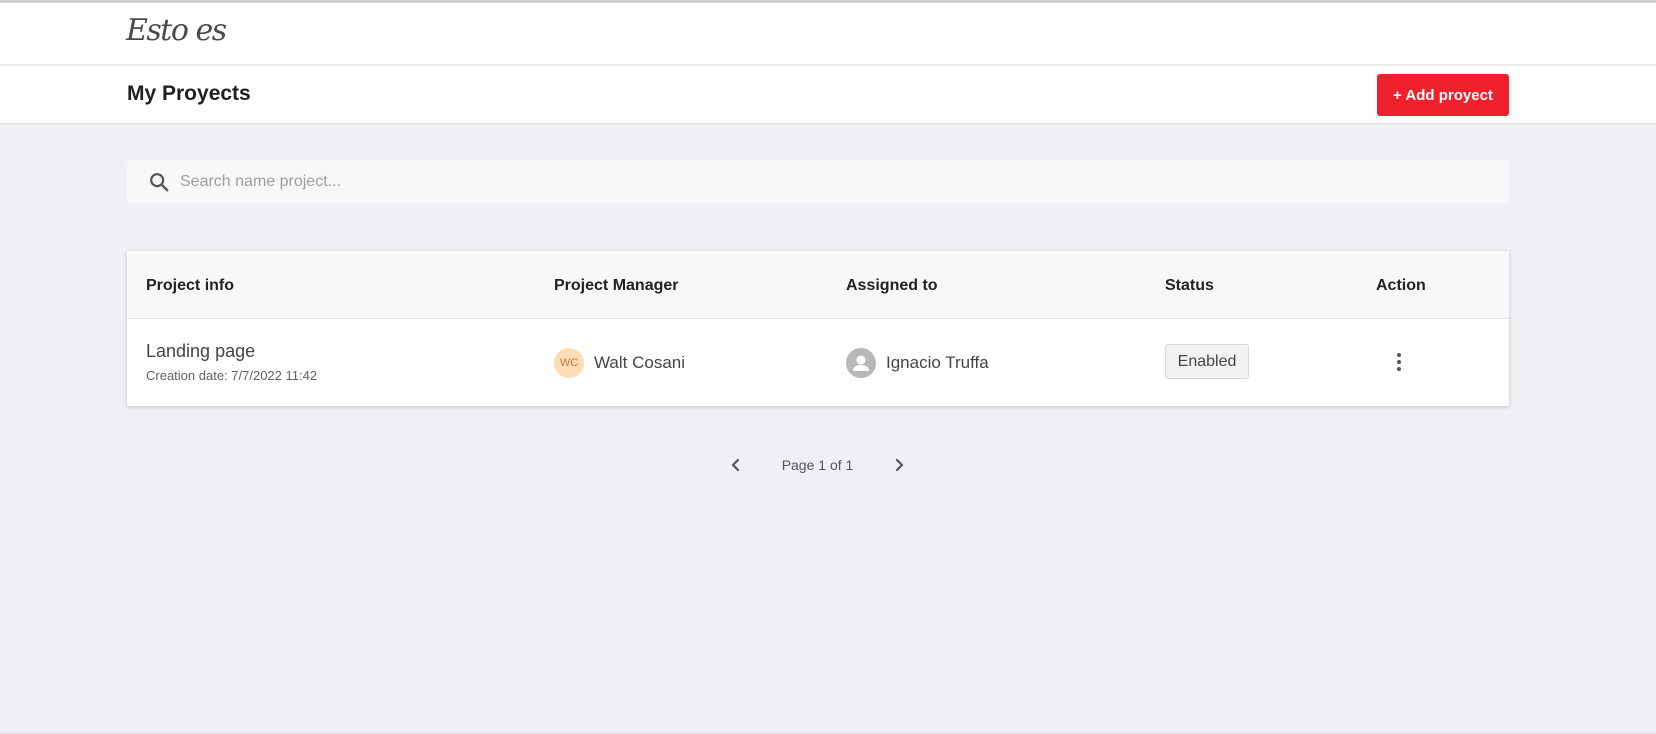 The image size is (1656, 734). Describe the element at coordinates (159, 182) in the screenshot. I see `search-icon` at that location.